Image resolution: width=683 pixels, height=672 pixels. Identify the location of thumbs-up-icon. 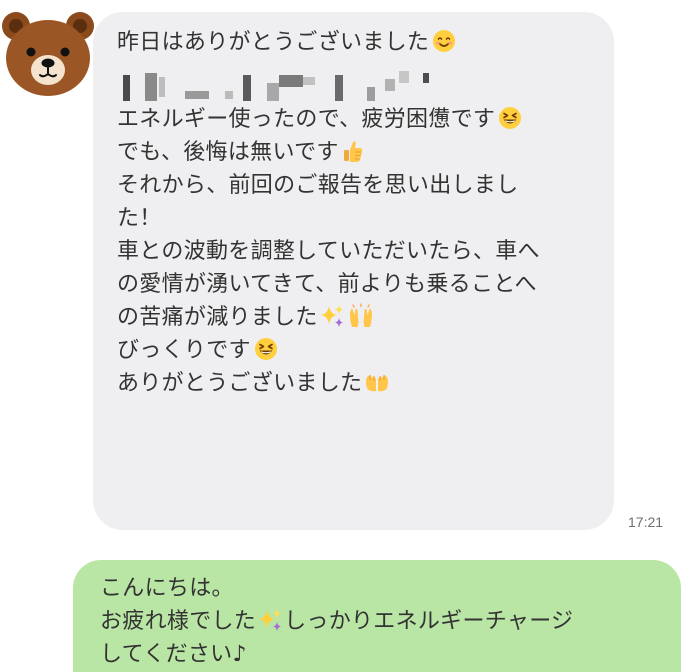
(352, 151).